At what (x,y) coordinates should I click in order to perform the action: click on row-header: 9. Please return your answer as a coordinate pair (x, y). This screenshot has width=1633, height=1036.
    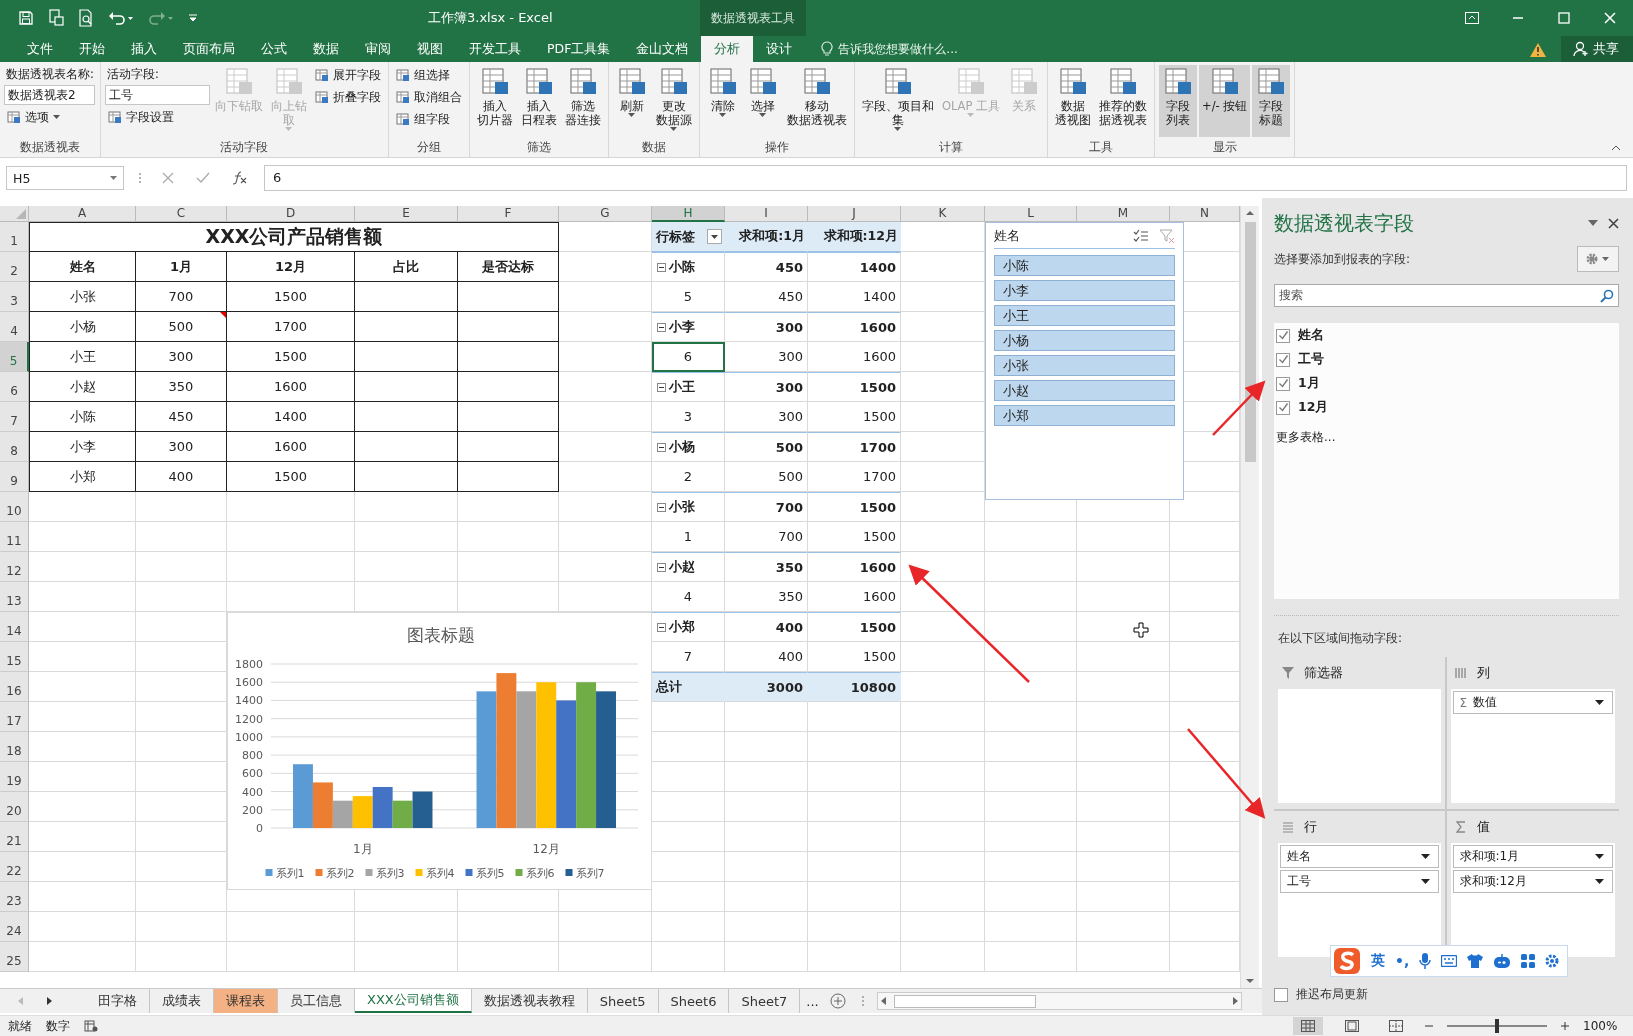
    Looking at the image, I should click on (14, 477).